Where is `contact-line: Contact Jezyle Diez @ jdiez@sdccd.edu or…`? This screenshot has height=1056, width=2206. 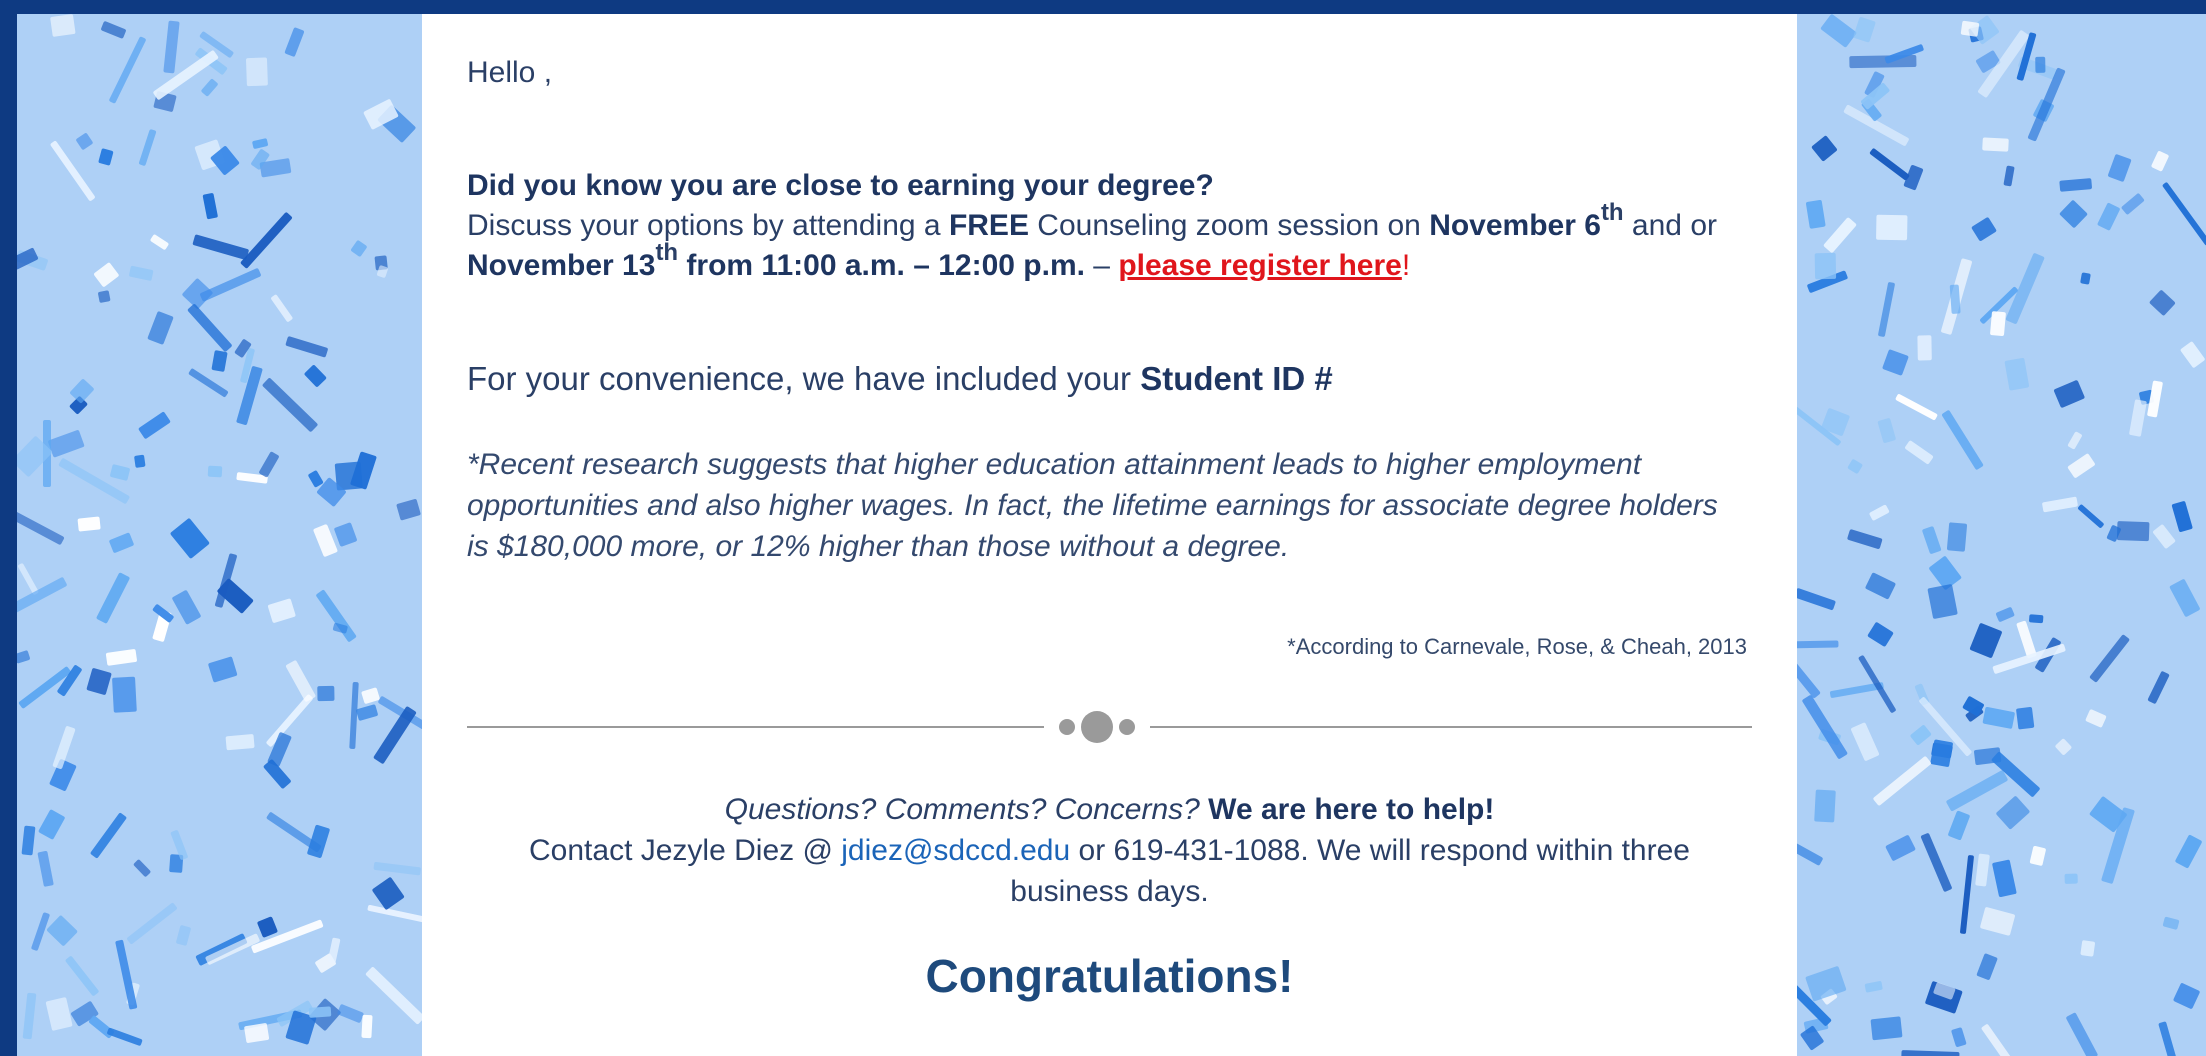
contact-line: Contact Jezyle Diez @ jdiez@sdccd.edu or… is located at coordinates (1110, 871).